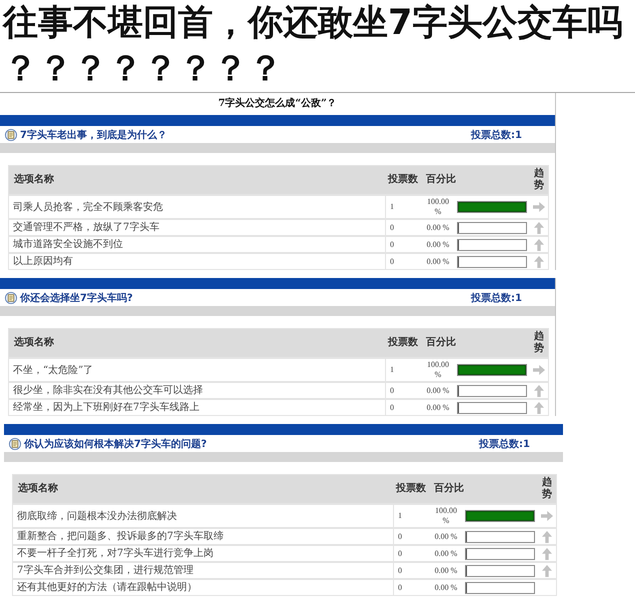 This screenshot has width=635, height=600. Describe the element at coordinates (108, 390) in the screenshot. I see `option-text: 很少坐，除非实在没有其他公交车可以选择` at that location.